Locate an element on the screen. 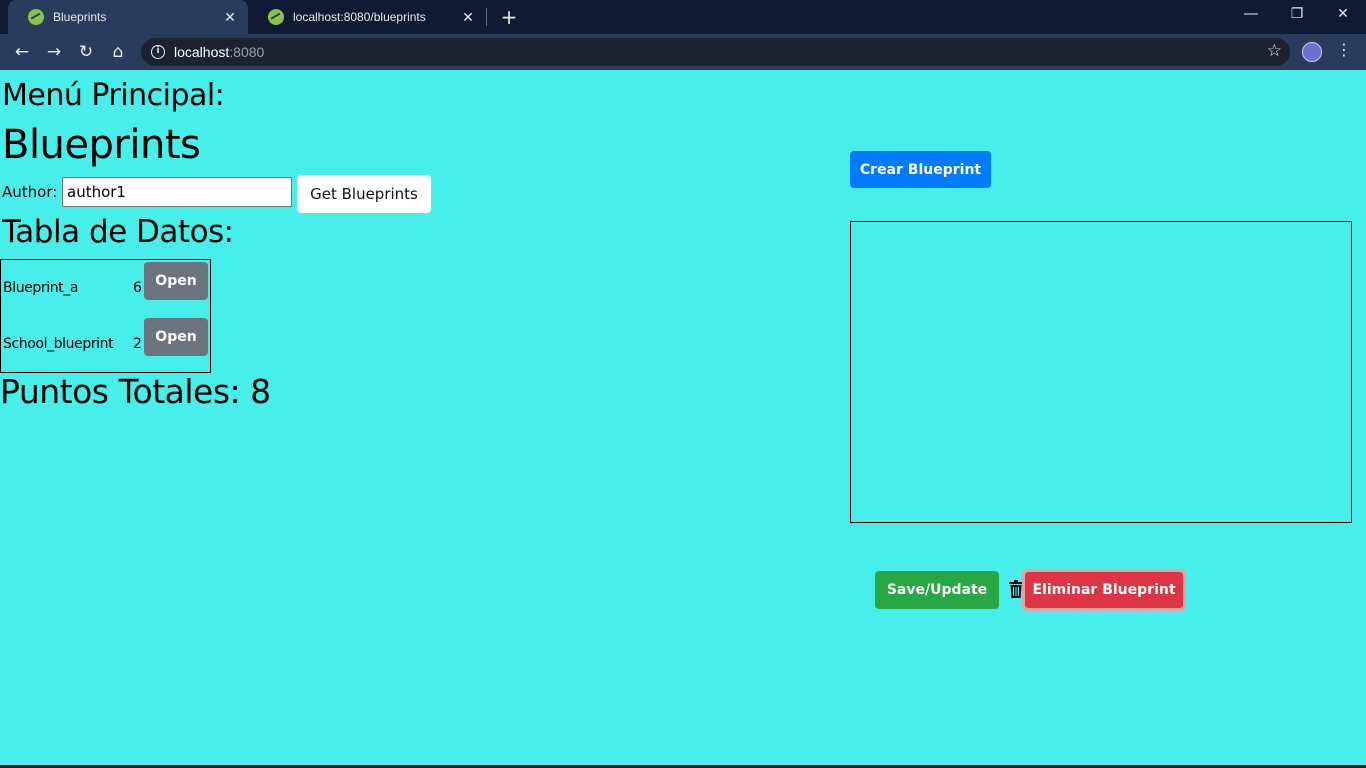 This screenshot has width=1366, height=768. get-blueprints-button: Get Blueprints is located at coordinates (364, 194).